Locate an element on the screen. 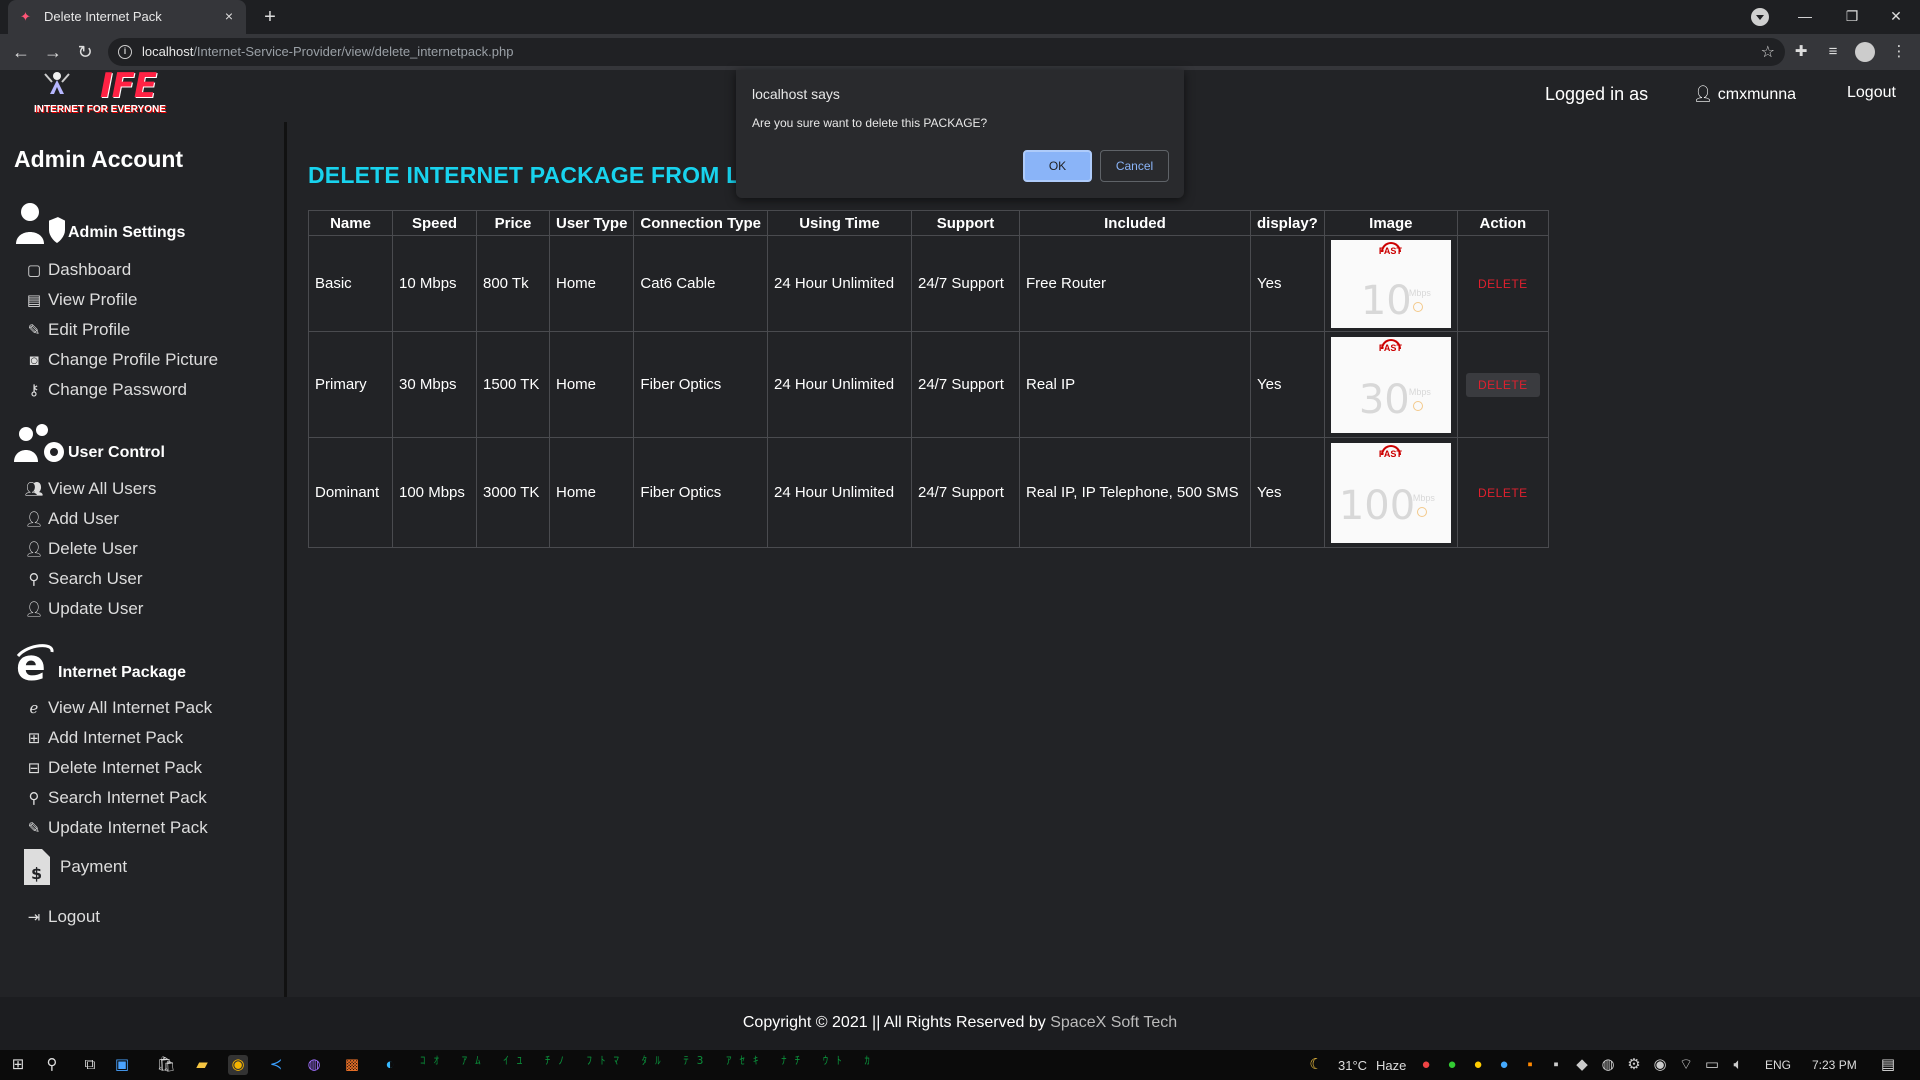 The height and width of the screenshot is (1080, 1920). restore-icon: ❐ is located at coordinates (1852, 16).